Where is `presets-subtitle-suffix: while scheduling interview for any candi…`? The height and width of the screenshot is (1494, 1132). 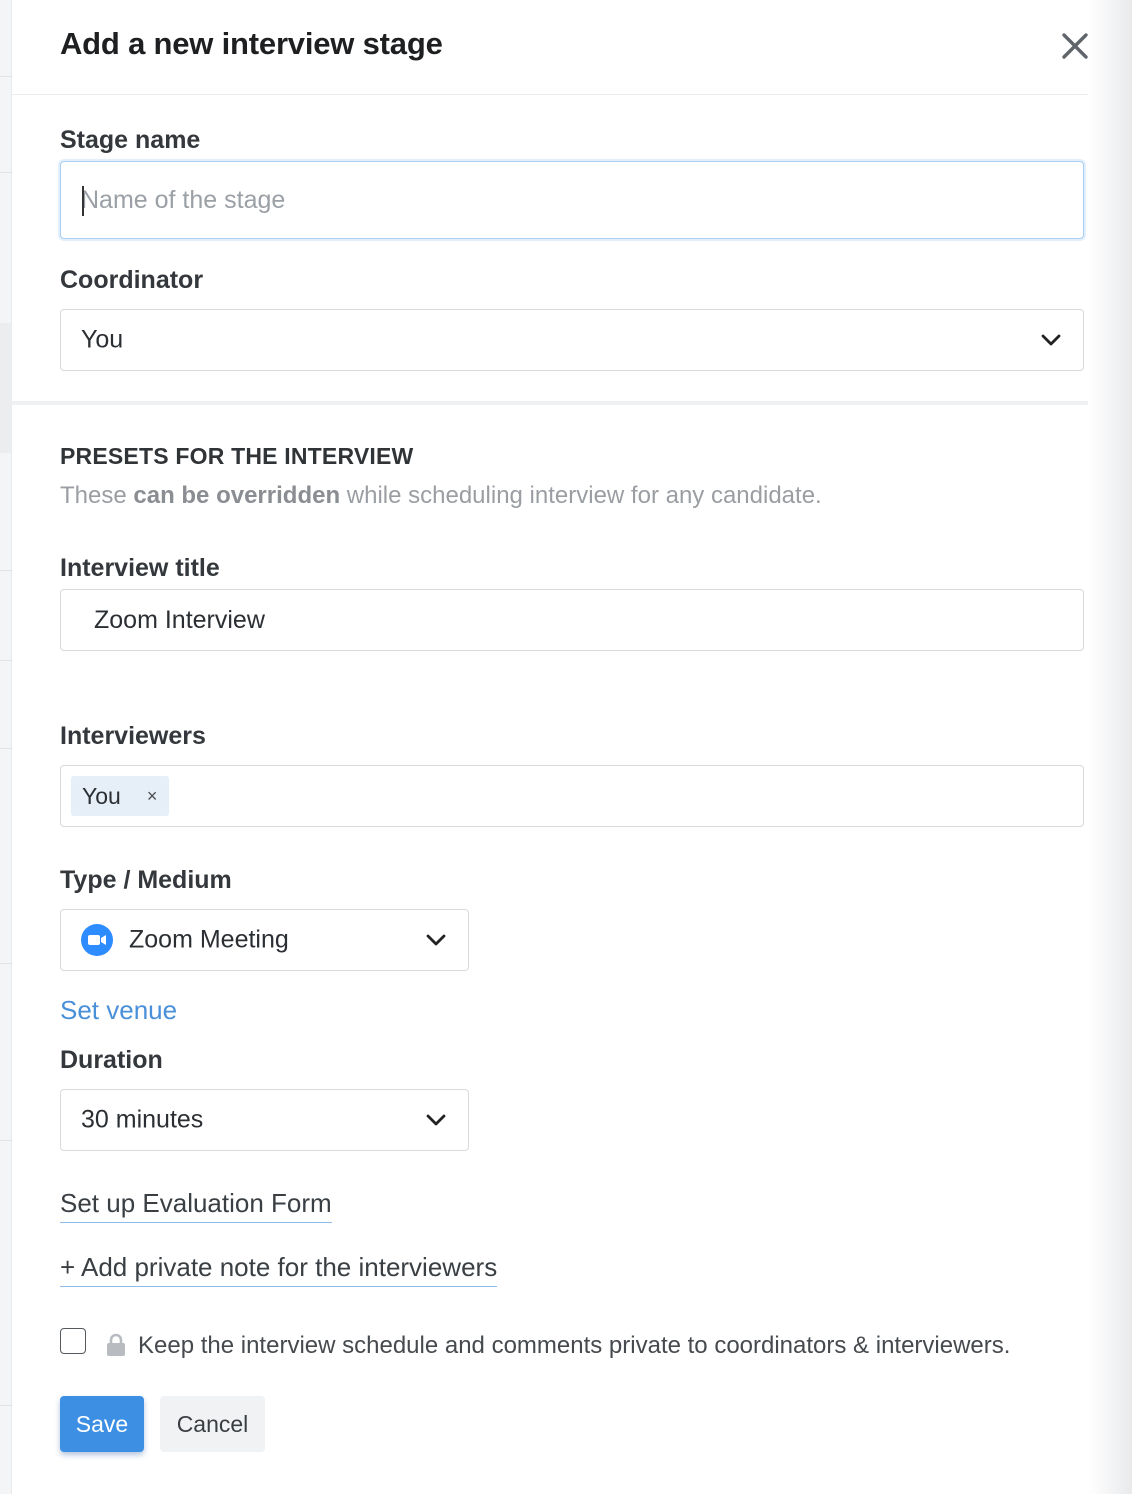
presets-subtitle-suffix: while scheduling interview for any candi… is located at coordinates (581, 495).